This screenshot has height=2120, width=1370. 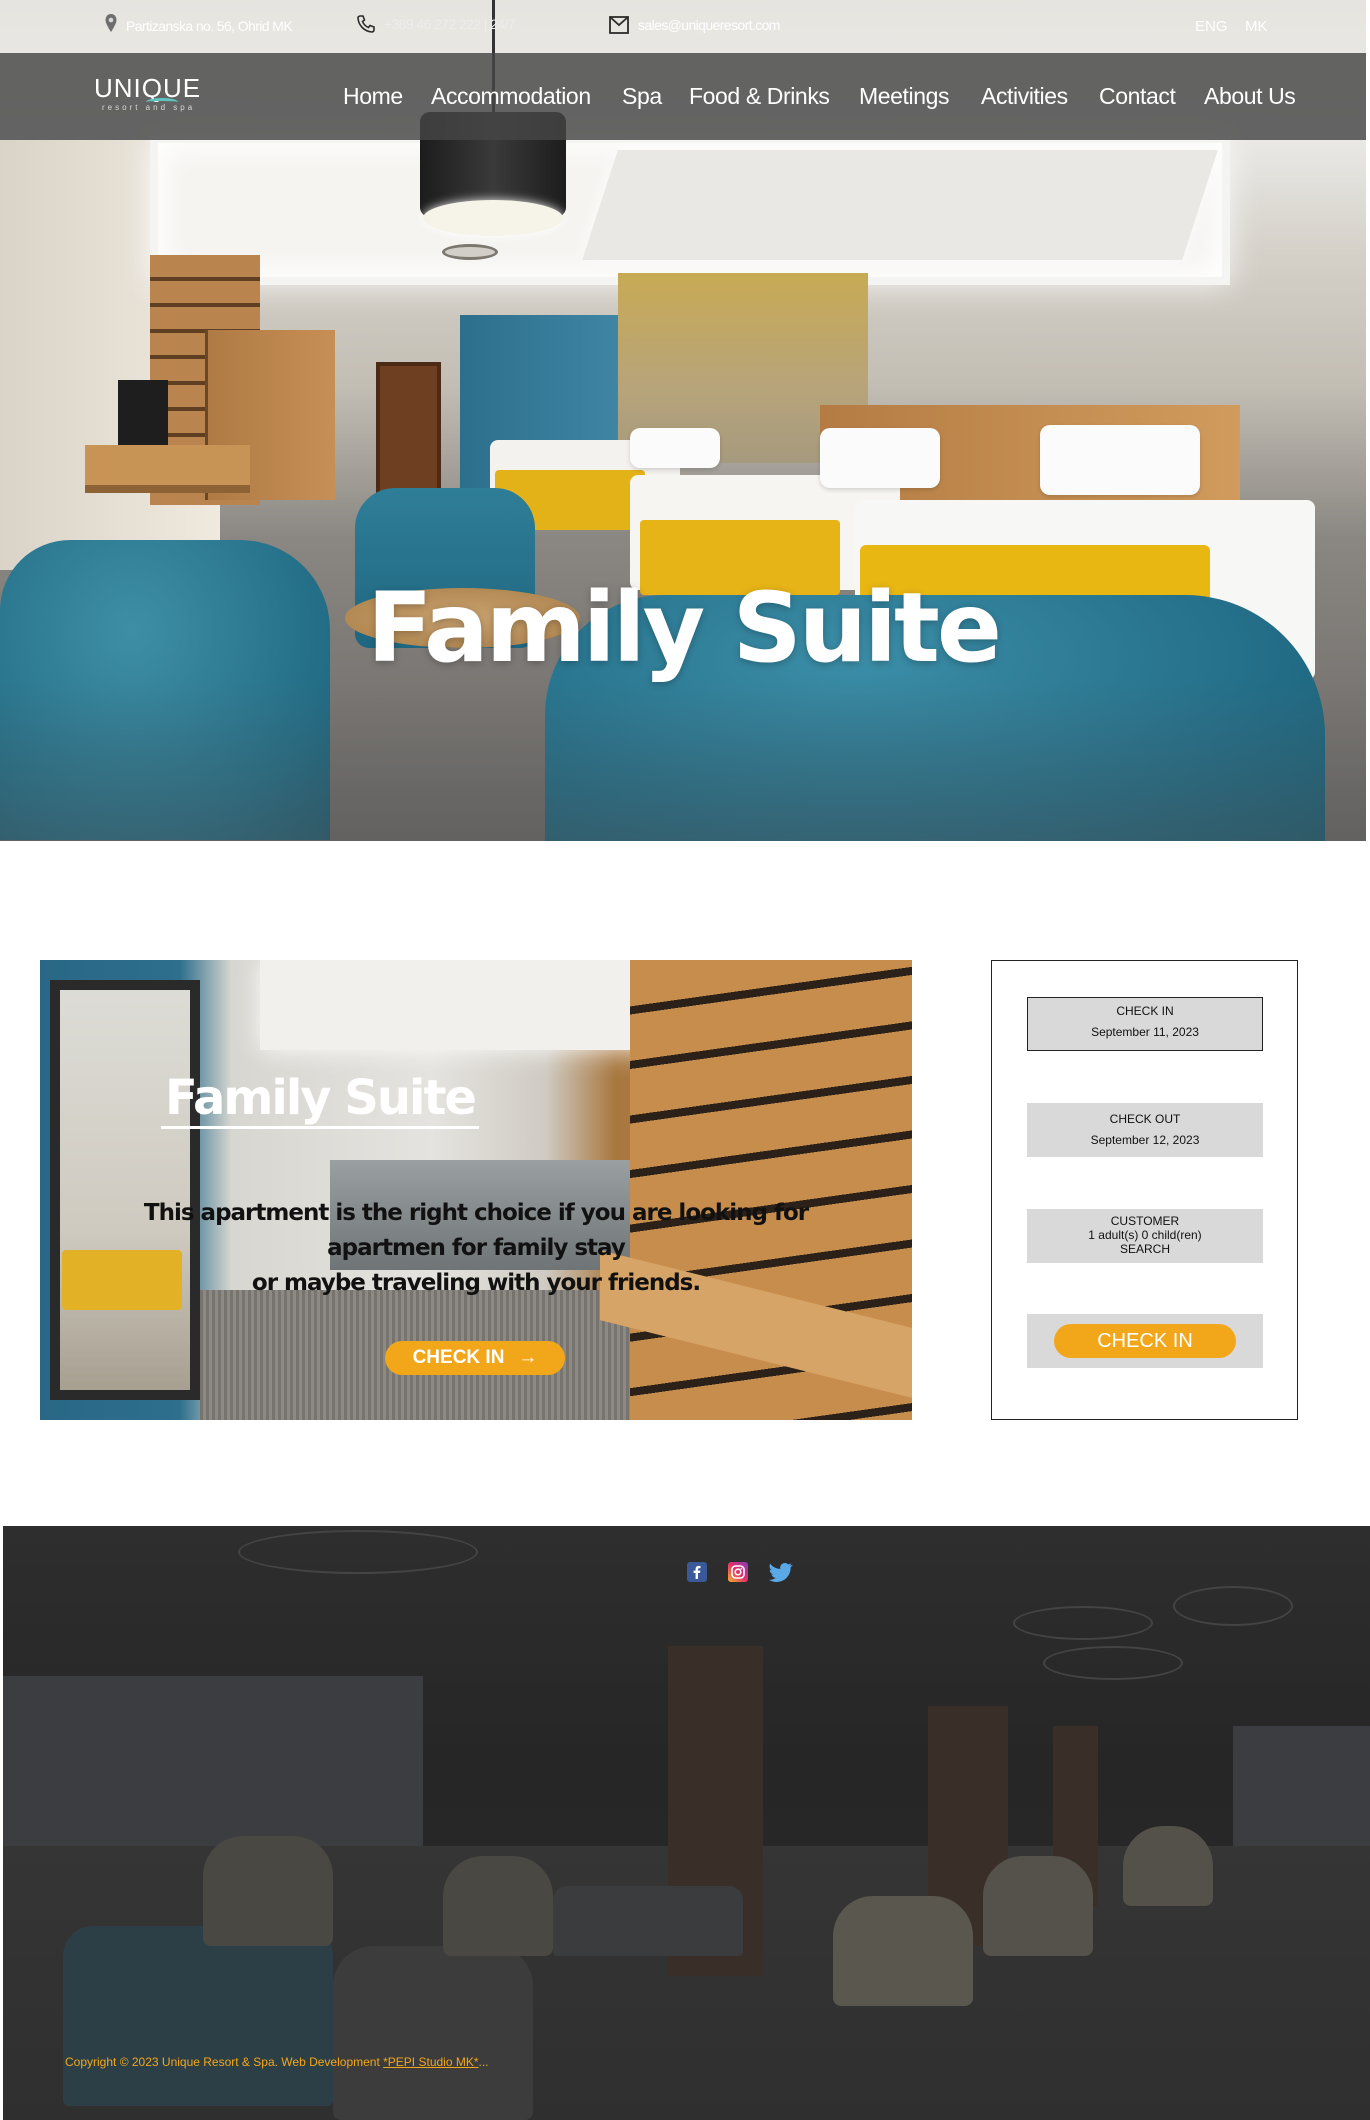 I want to click on hero-floor, so click(x=683, y=760).